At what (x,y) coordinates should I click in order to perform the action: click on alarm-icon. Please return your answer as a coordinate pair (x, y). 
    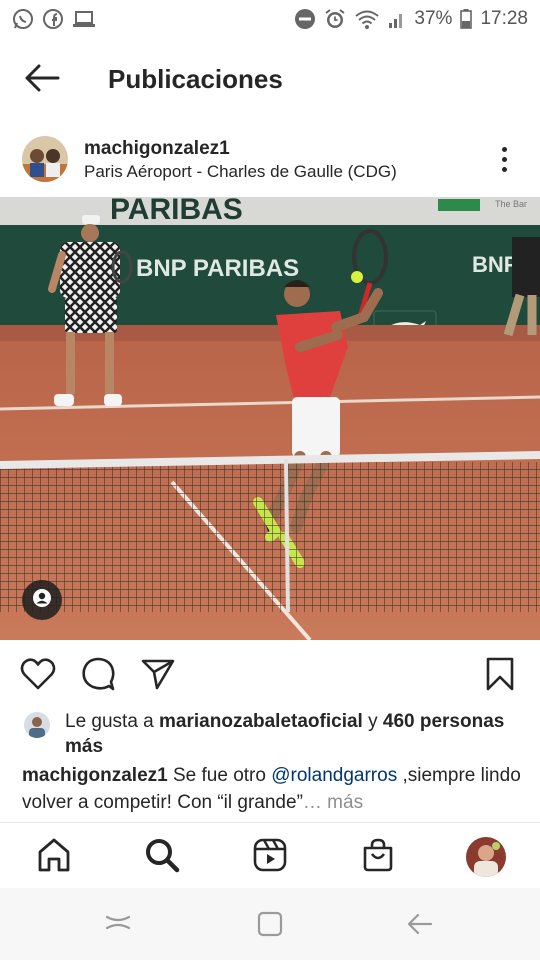
    Looking at the image, I should click on (335, 19).